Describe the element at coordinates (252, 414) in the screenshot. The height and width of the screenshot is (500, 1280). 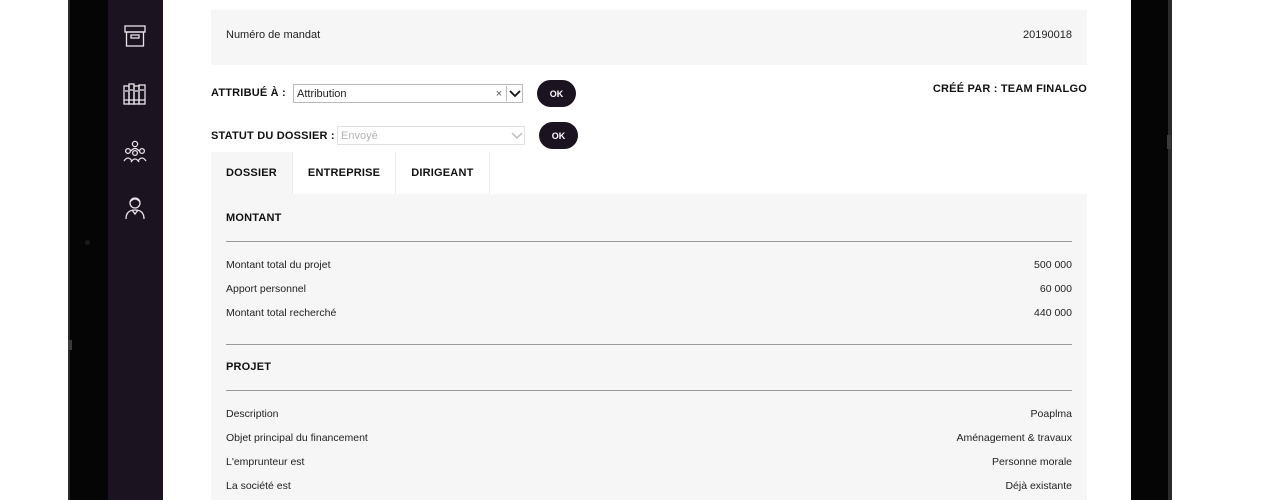
I see `row-label: Description` at that location.